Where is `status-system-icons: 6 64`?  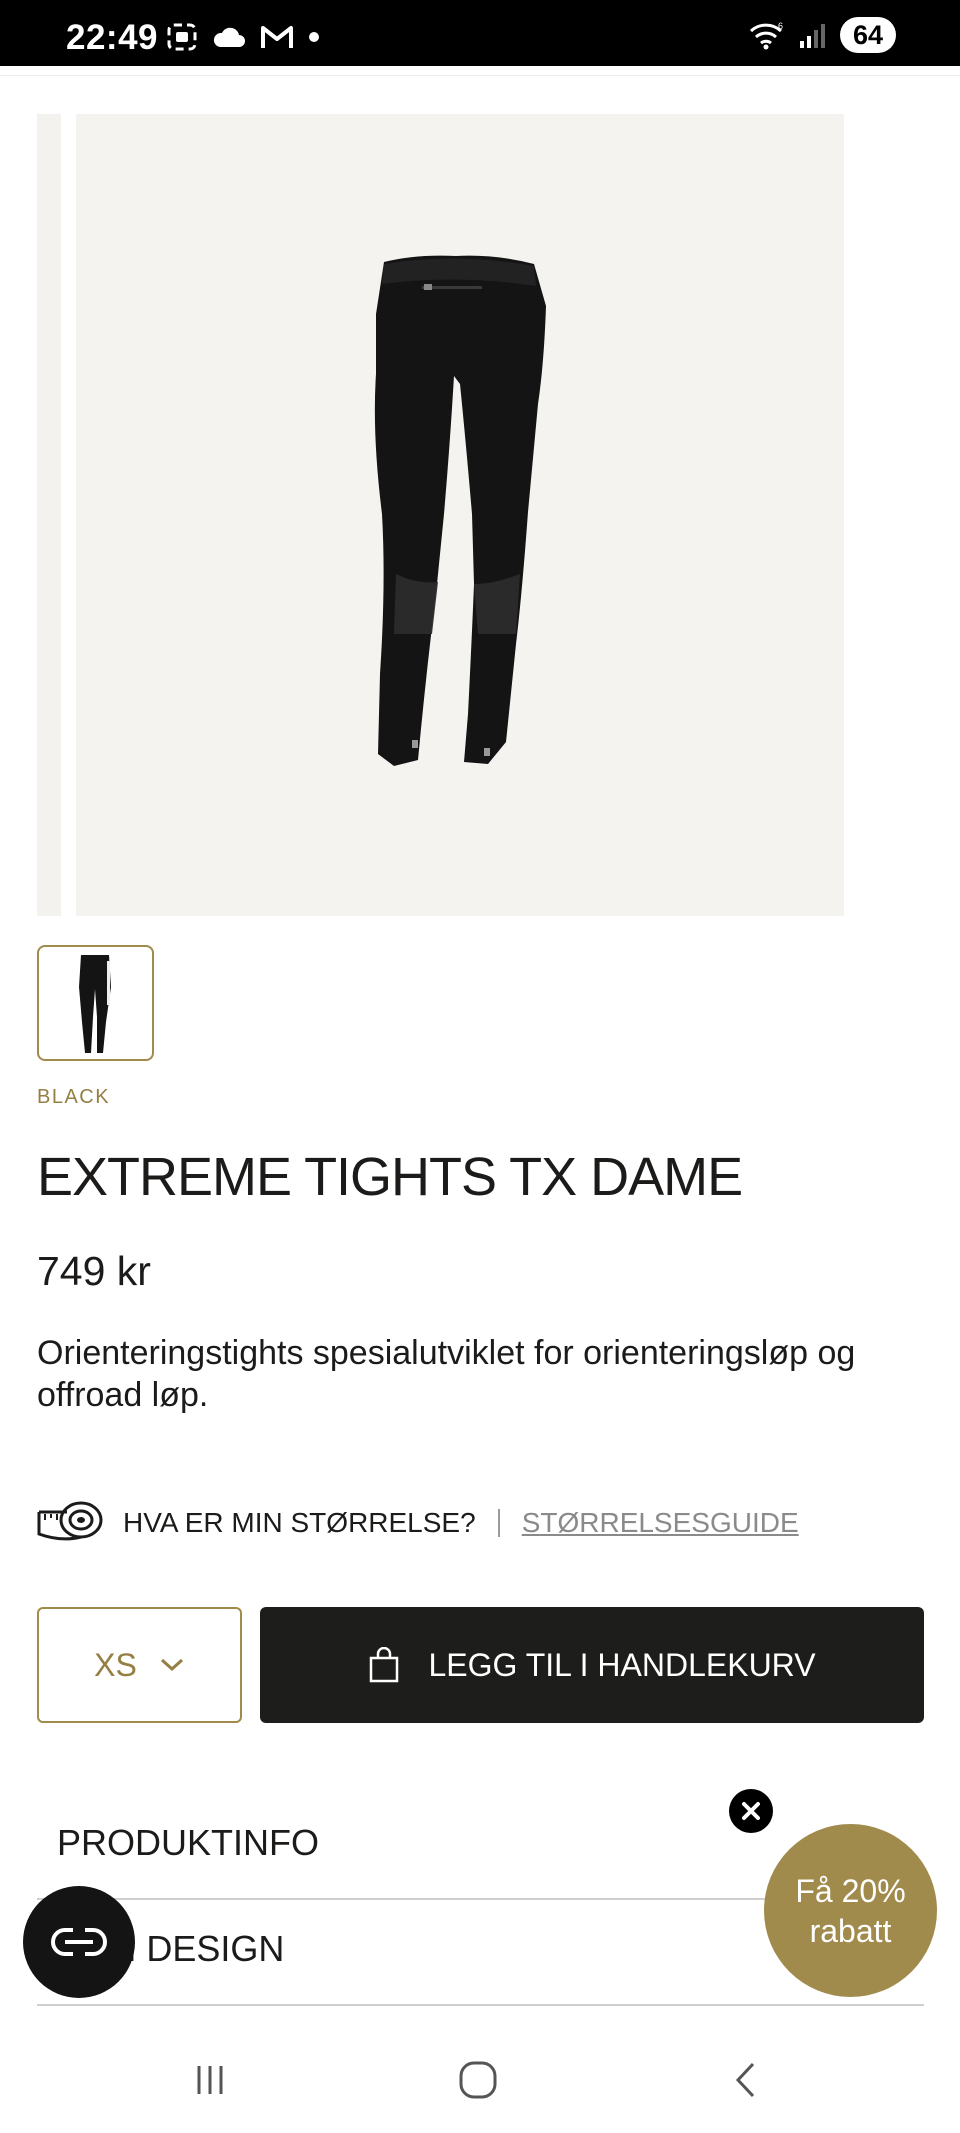 status-system-icons: 6 64 is located at coordinates (822, 35).